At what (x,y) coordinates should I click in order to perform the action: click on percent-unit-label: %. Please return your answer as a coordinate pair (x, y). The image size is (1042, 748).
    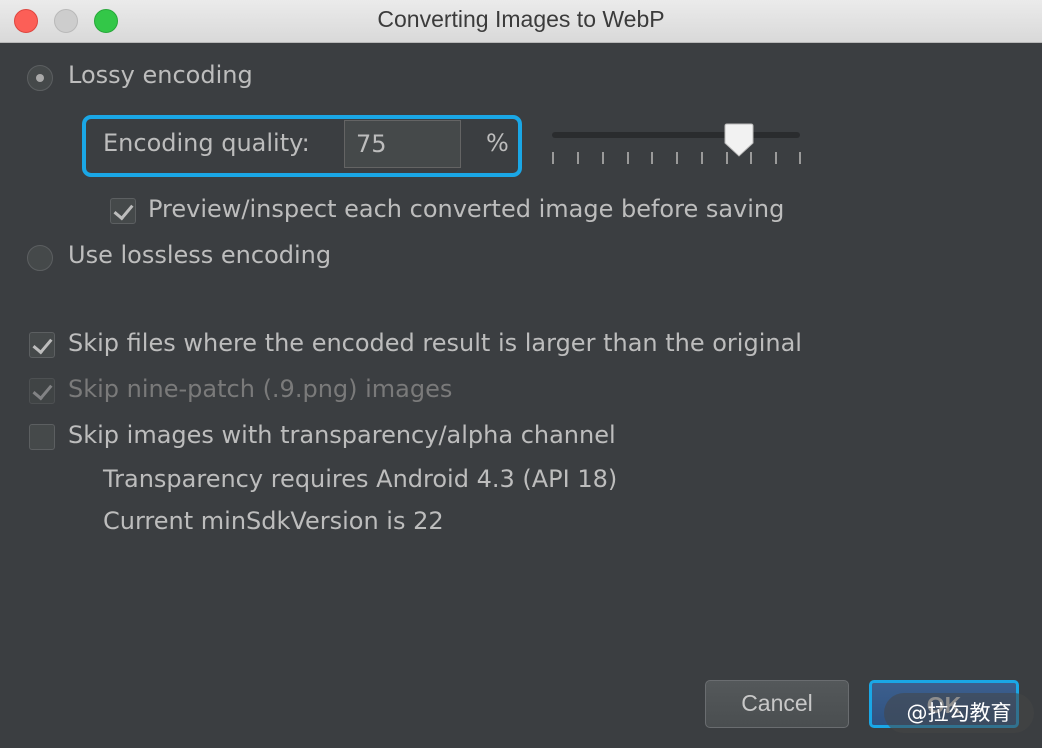
    Looking at the image, I should click on (497, 143).